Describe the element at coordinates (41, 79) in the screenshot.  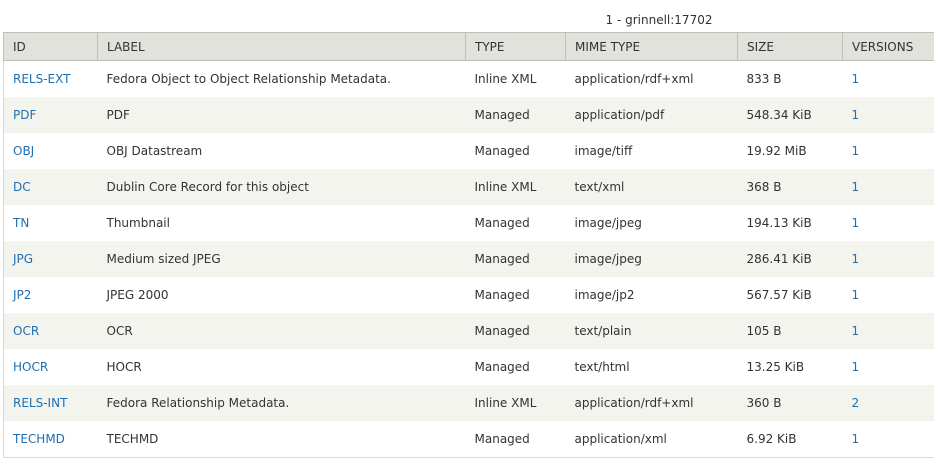
I see `datastream-id-link: RELS-EXT` at that location.